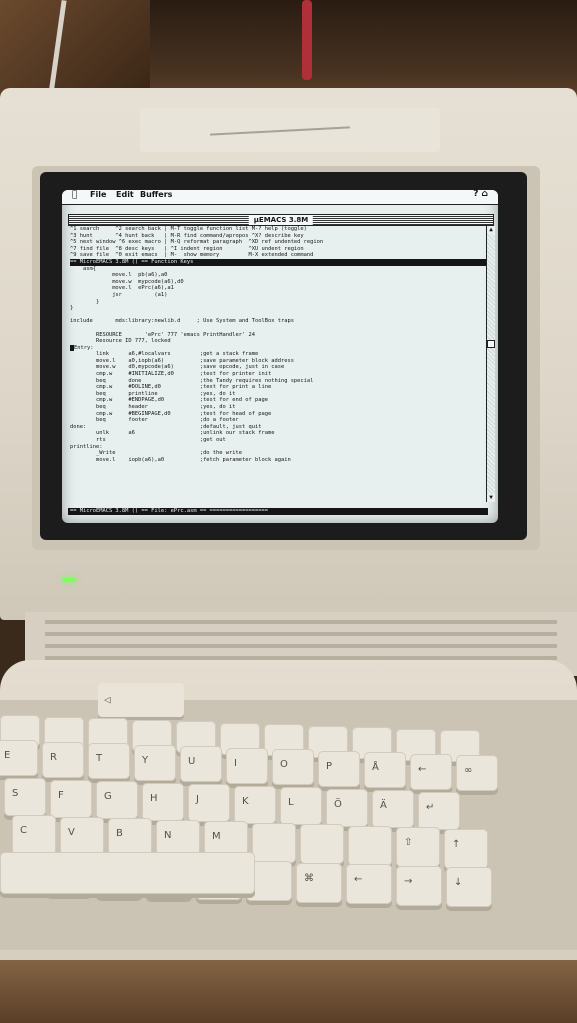  I want to click on keyboard-key: T, so click(109, 761).